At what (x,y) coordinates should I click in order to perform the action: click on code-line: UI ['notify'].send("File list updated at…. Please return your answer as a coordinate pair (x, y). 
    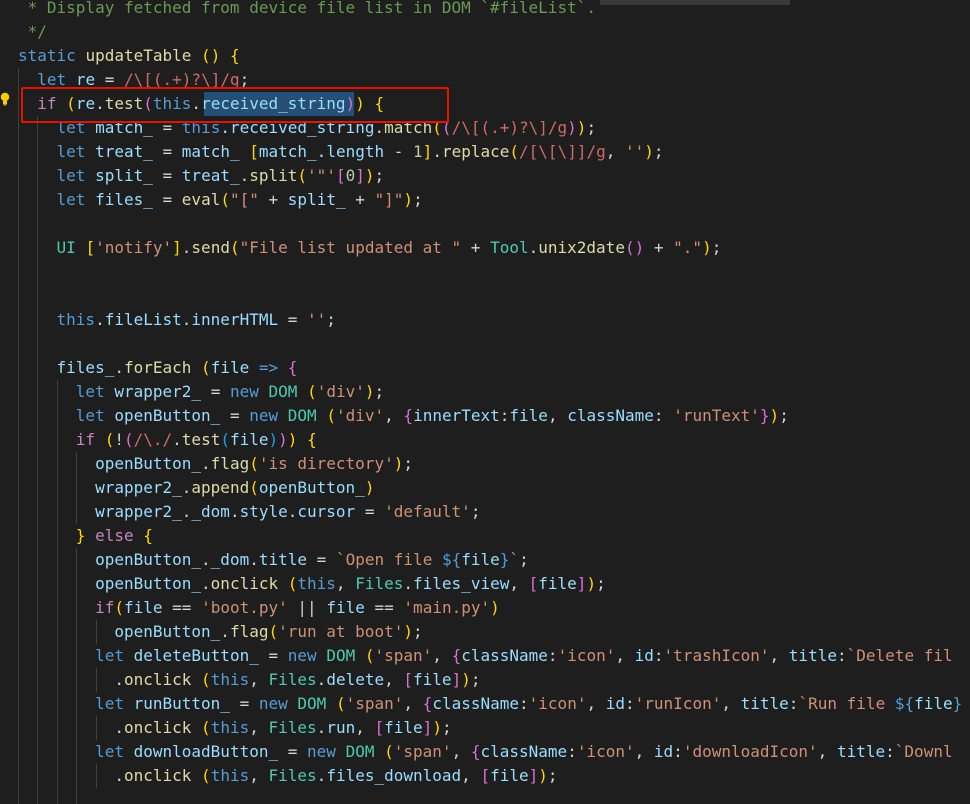
    Looking at the image, I should click on (370, 248).